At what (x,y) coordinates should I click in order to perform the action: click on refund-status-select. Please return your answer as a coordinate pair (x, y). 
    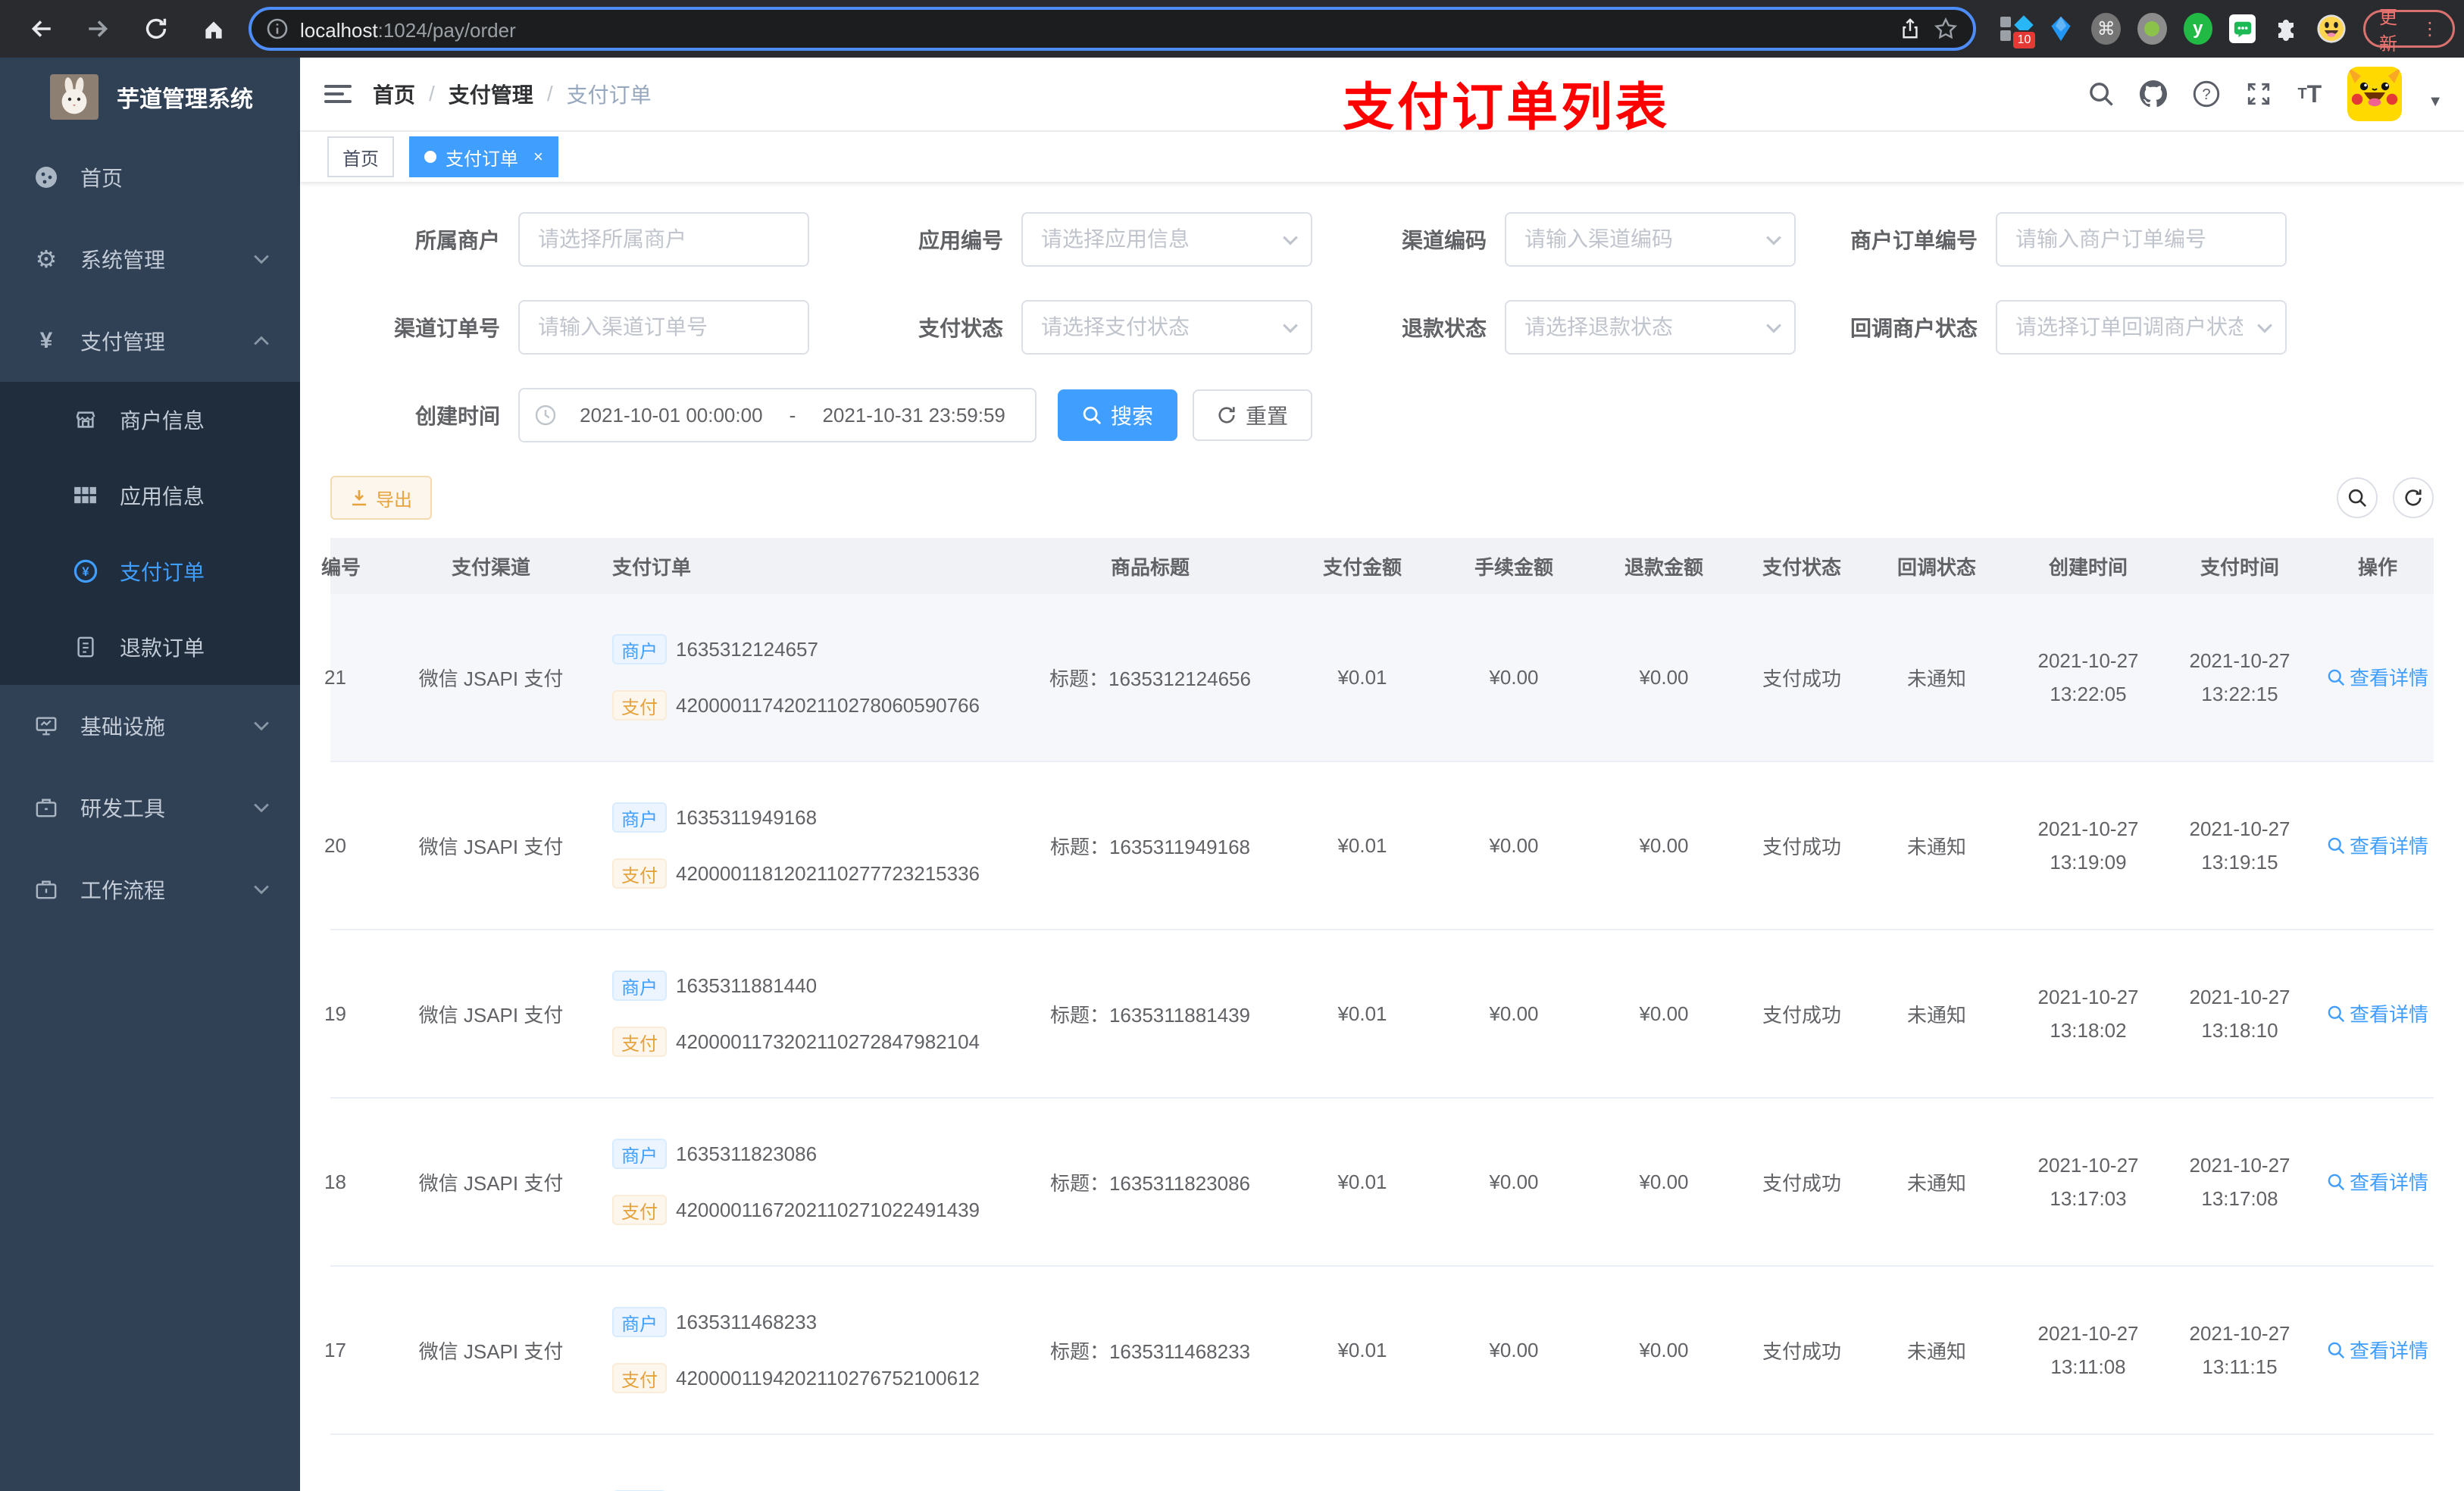
    Looking at the image, I should click on (1650, 327).